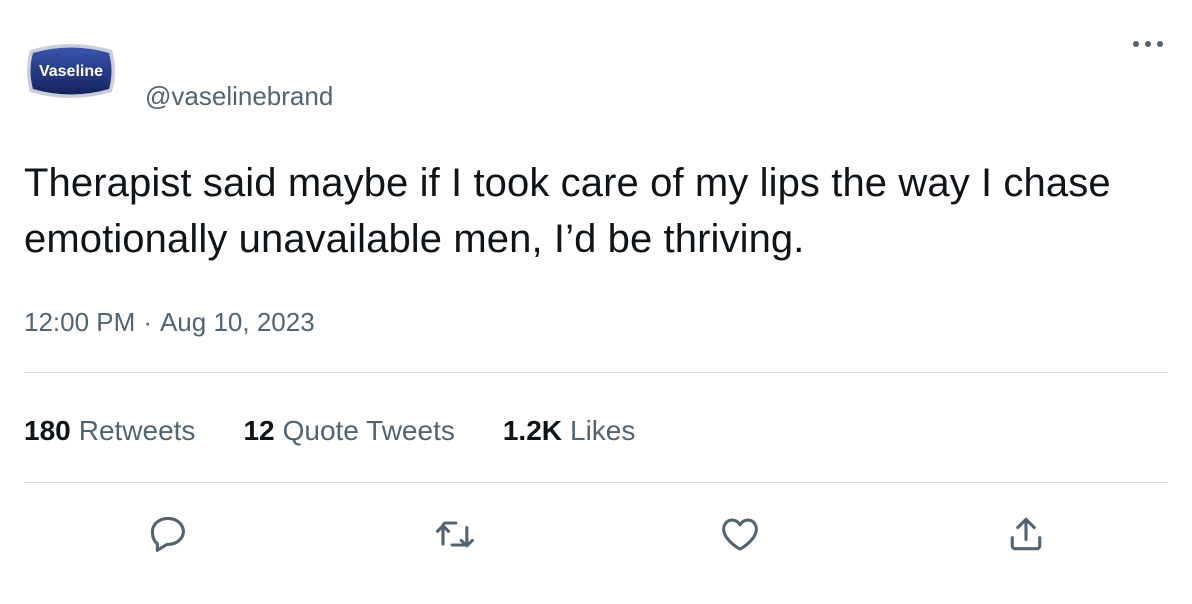 This screenshot has height=604, width=1192. I want to click on likes-stat: 1.2K Likes, so click(569, 431).